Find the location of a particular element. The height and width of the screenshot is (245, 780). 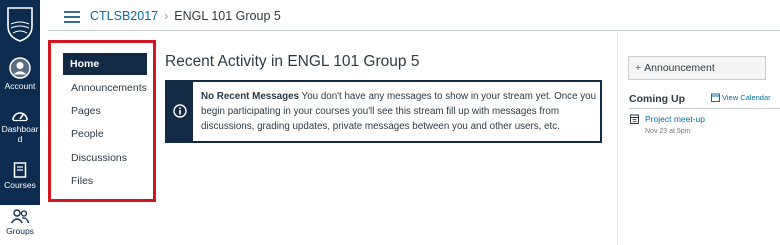

global-nav-account: Account is located at coordinates (20, 74).